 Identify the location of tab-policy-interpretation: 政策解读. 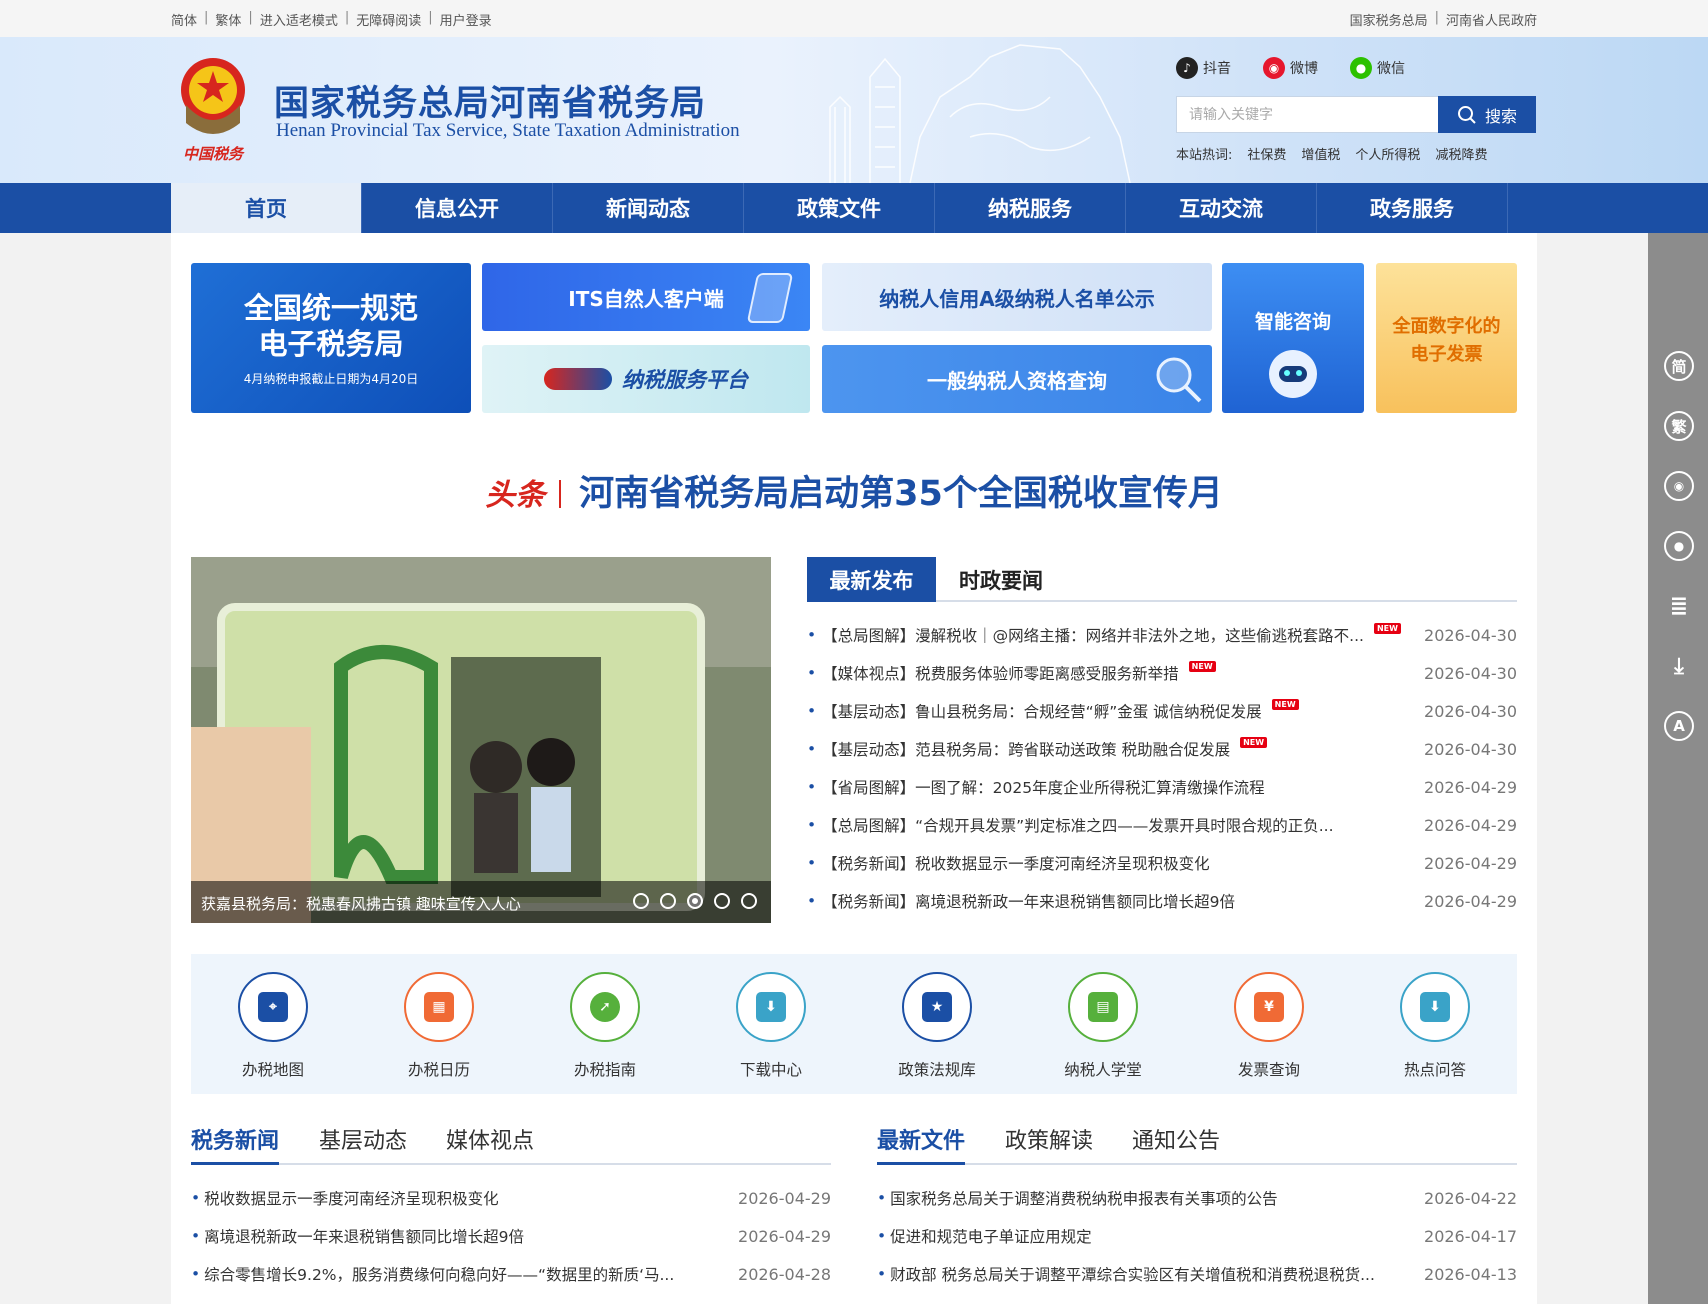
(1049, 1141).